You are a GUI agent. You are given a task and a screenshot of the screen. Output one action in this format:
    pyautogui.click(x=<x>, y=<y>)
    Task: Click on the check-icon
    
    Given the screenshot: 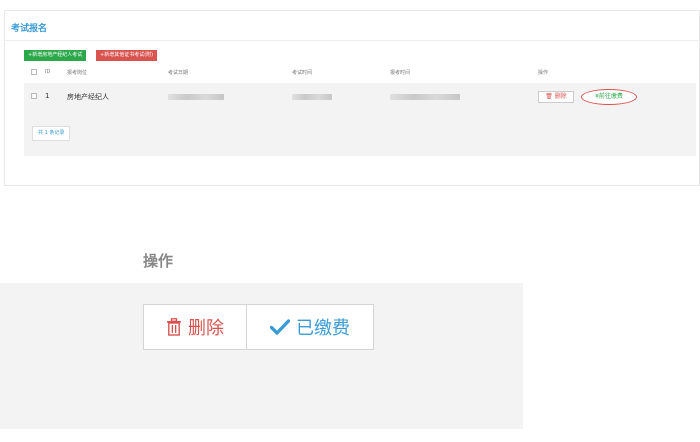 What is the action you would take?
    pyautogui.click(x=280, y=327)
    